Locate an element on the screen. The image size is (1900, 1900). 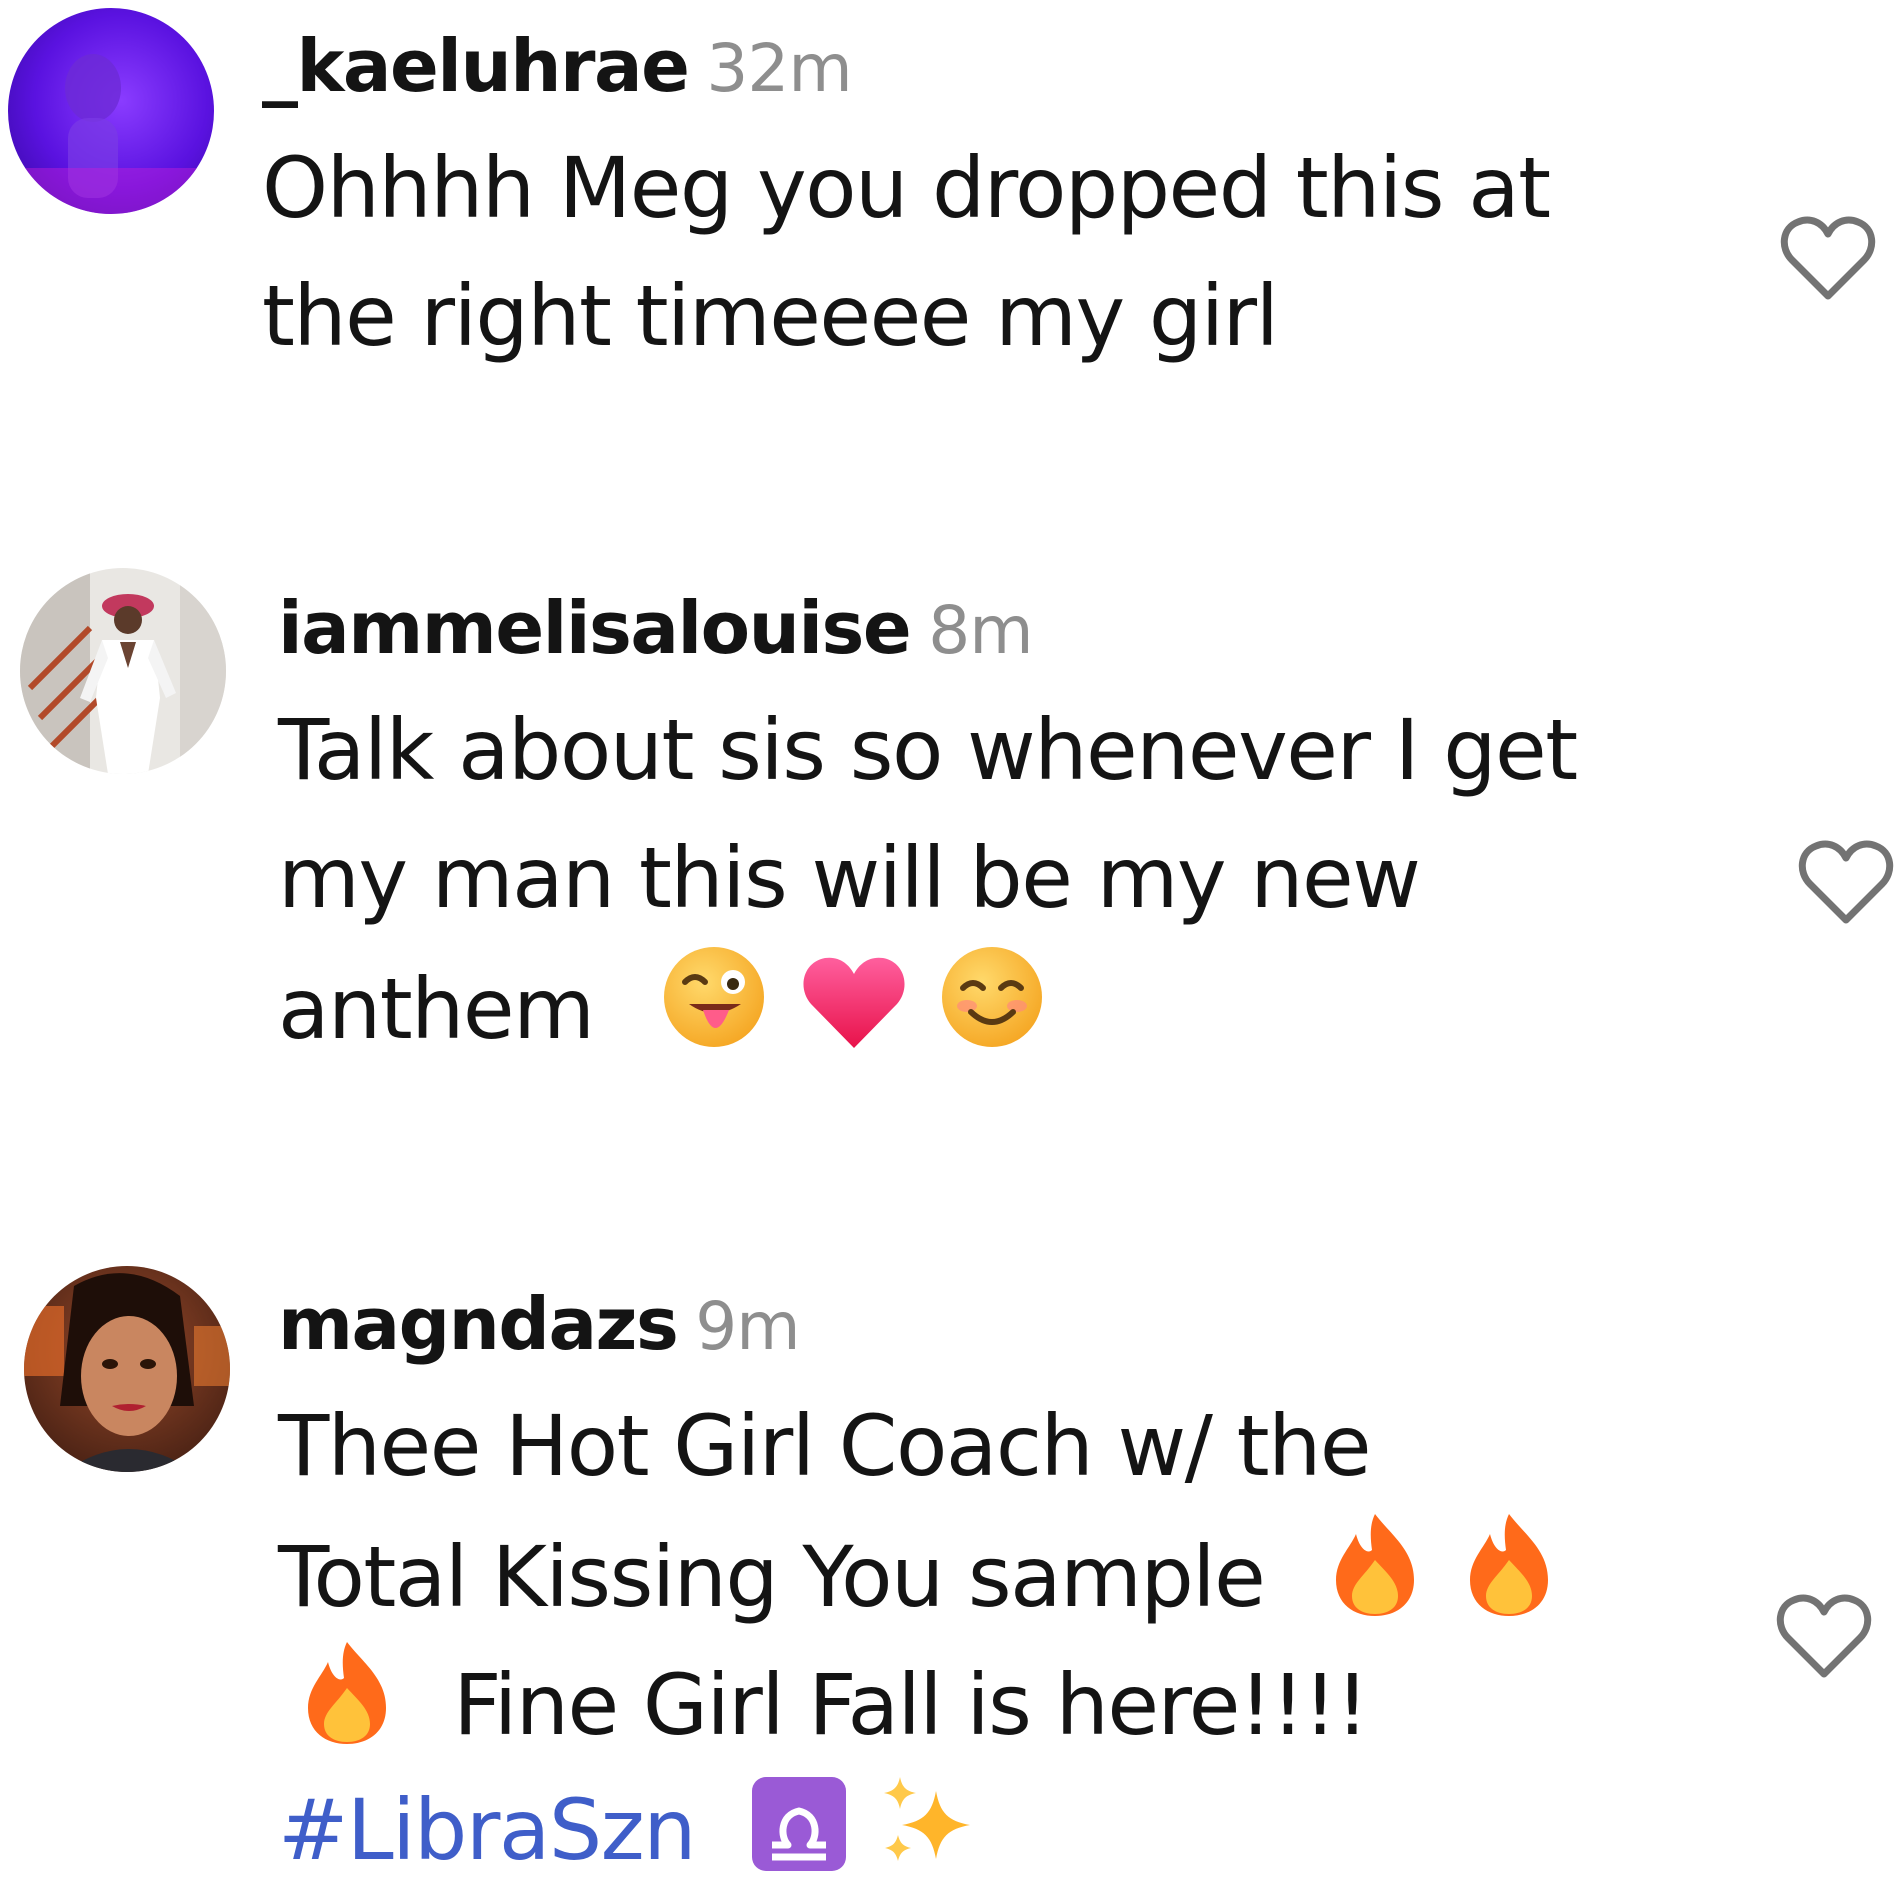
comment-text-fragment: anthem is located at coordinates (436, 1009).